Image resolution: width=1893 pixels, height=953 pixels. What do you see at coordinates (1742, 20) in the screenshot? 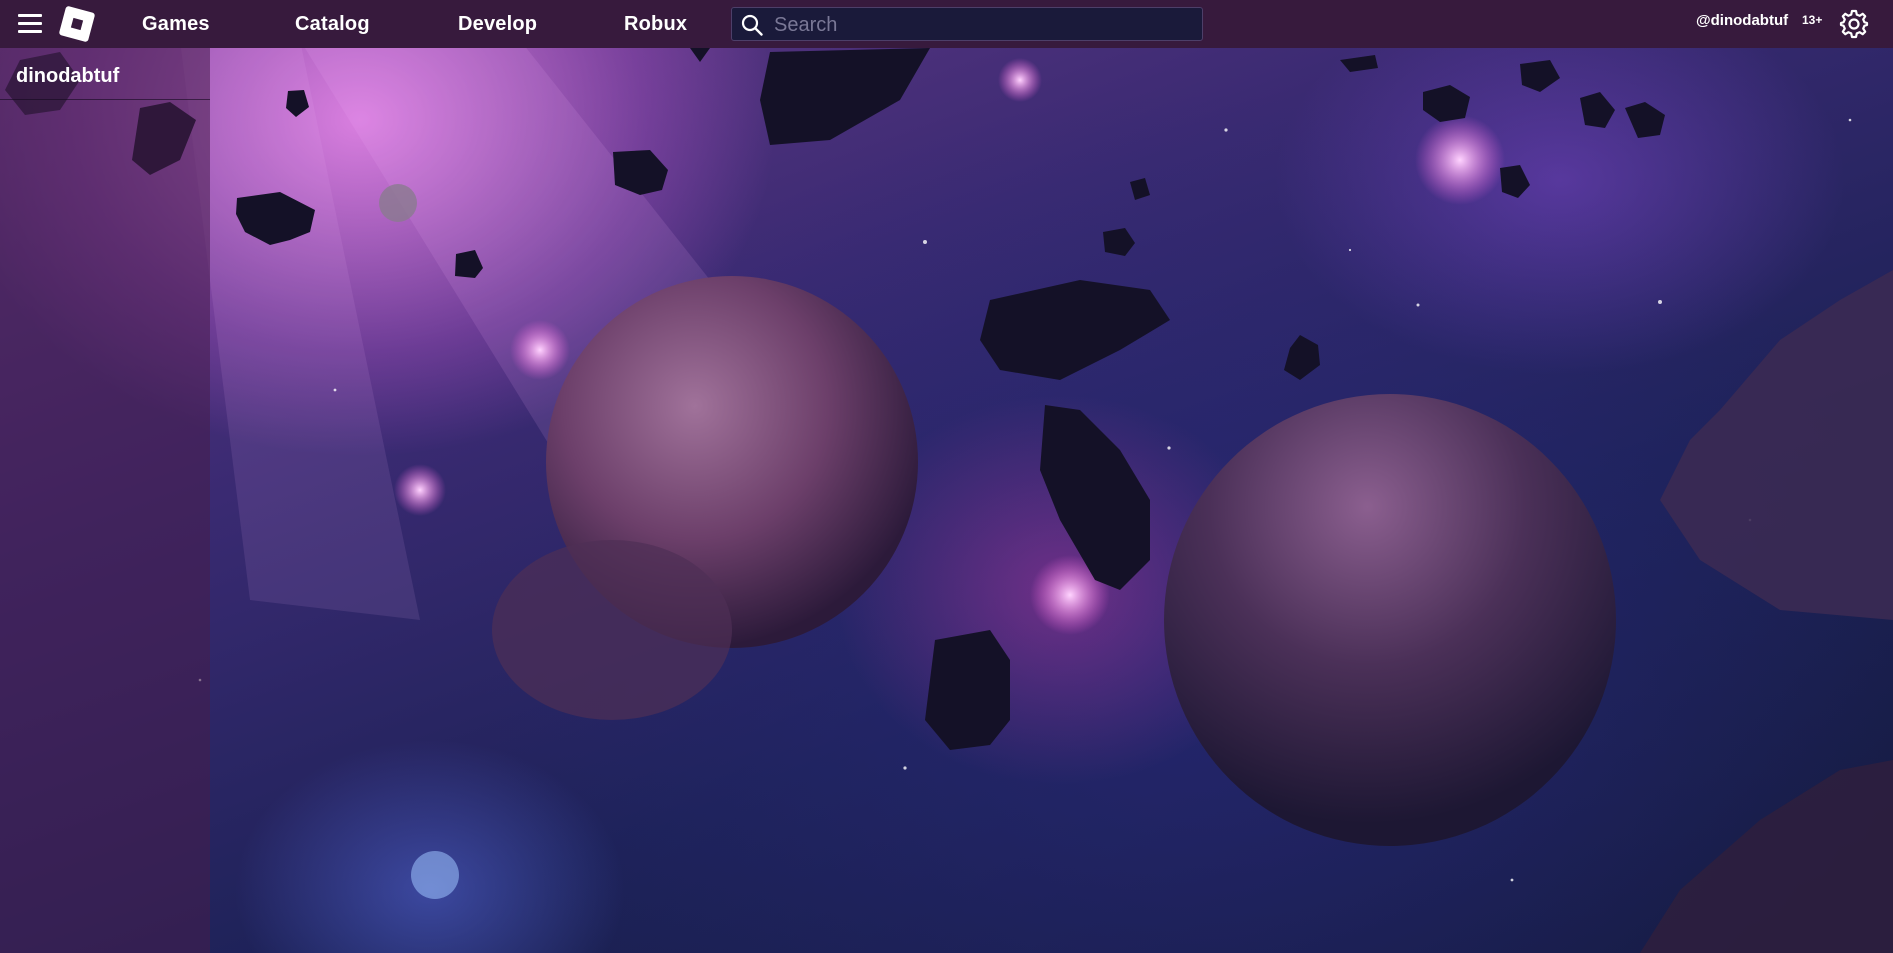
I see `account-username: @dinodabtuf` at bounding box center [1742, 20].